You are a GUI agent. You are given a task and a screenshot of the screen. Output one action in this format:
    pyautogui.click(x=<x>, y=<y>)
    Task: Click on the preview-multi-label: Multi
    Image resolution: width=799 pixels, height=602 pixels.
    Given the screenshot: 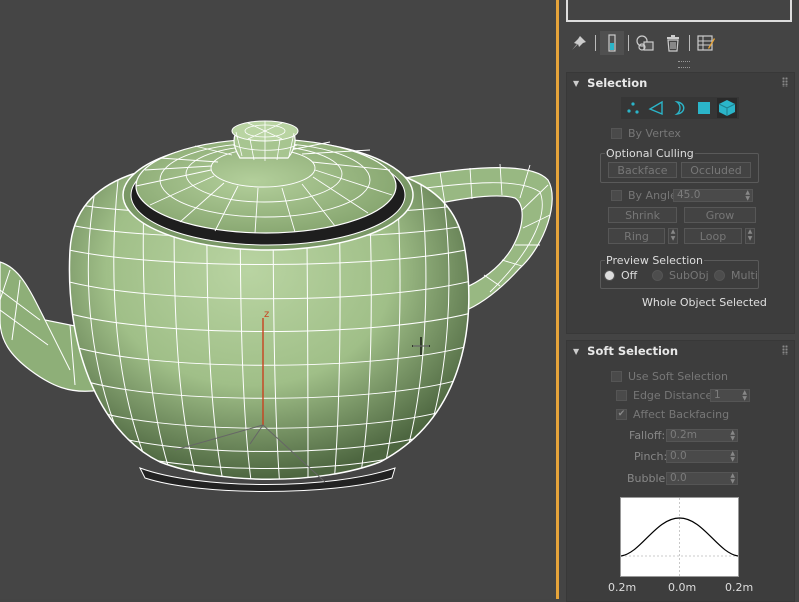 What is the action you would take?
    pyautogui.click(x=744, y=275)
    